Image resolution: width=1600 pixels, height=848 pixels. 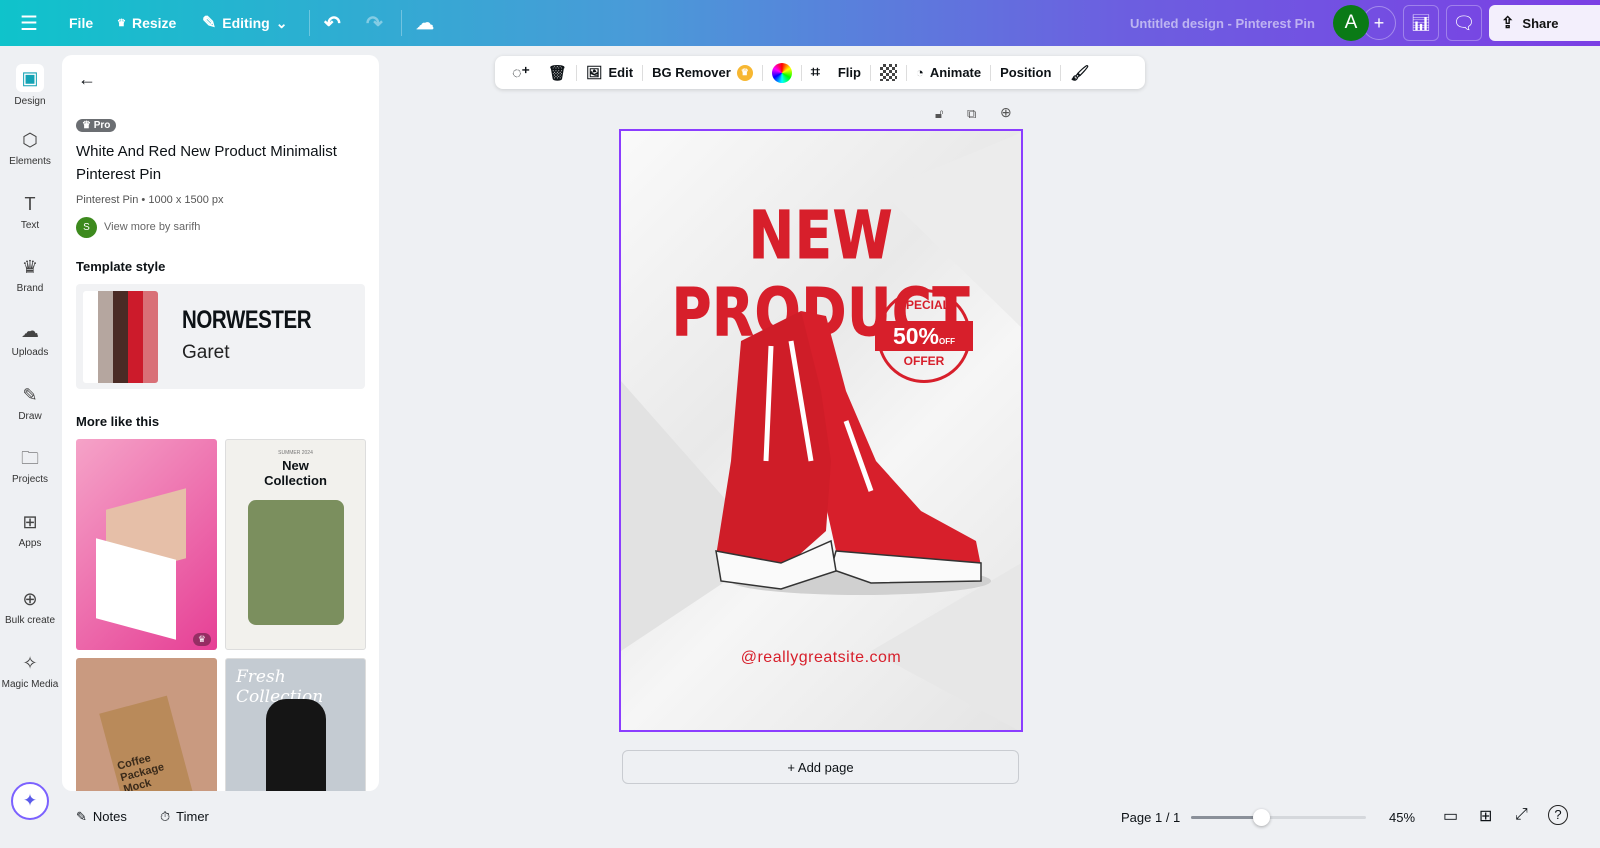 What do you see at coordinates (1222, 23) in the screenshot?
I see `document-title: Untitled design - Pinterest Pin` at bounding box center [1222, 23].